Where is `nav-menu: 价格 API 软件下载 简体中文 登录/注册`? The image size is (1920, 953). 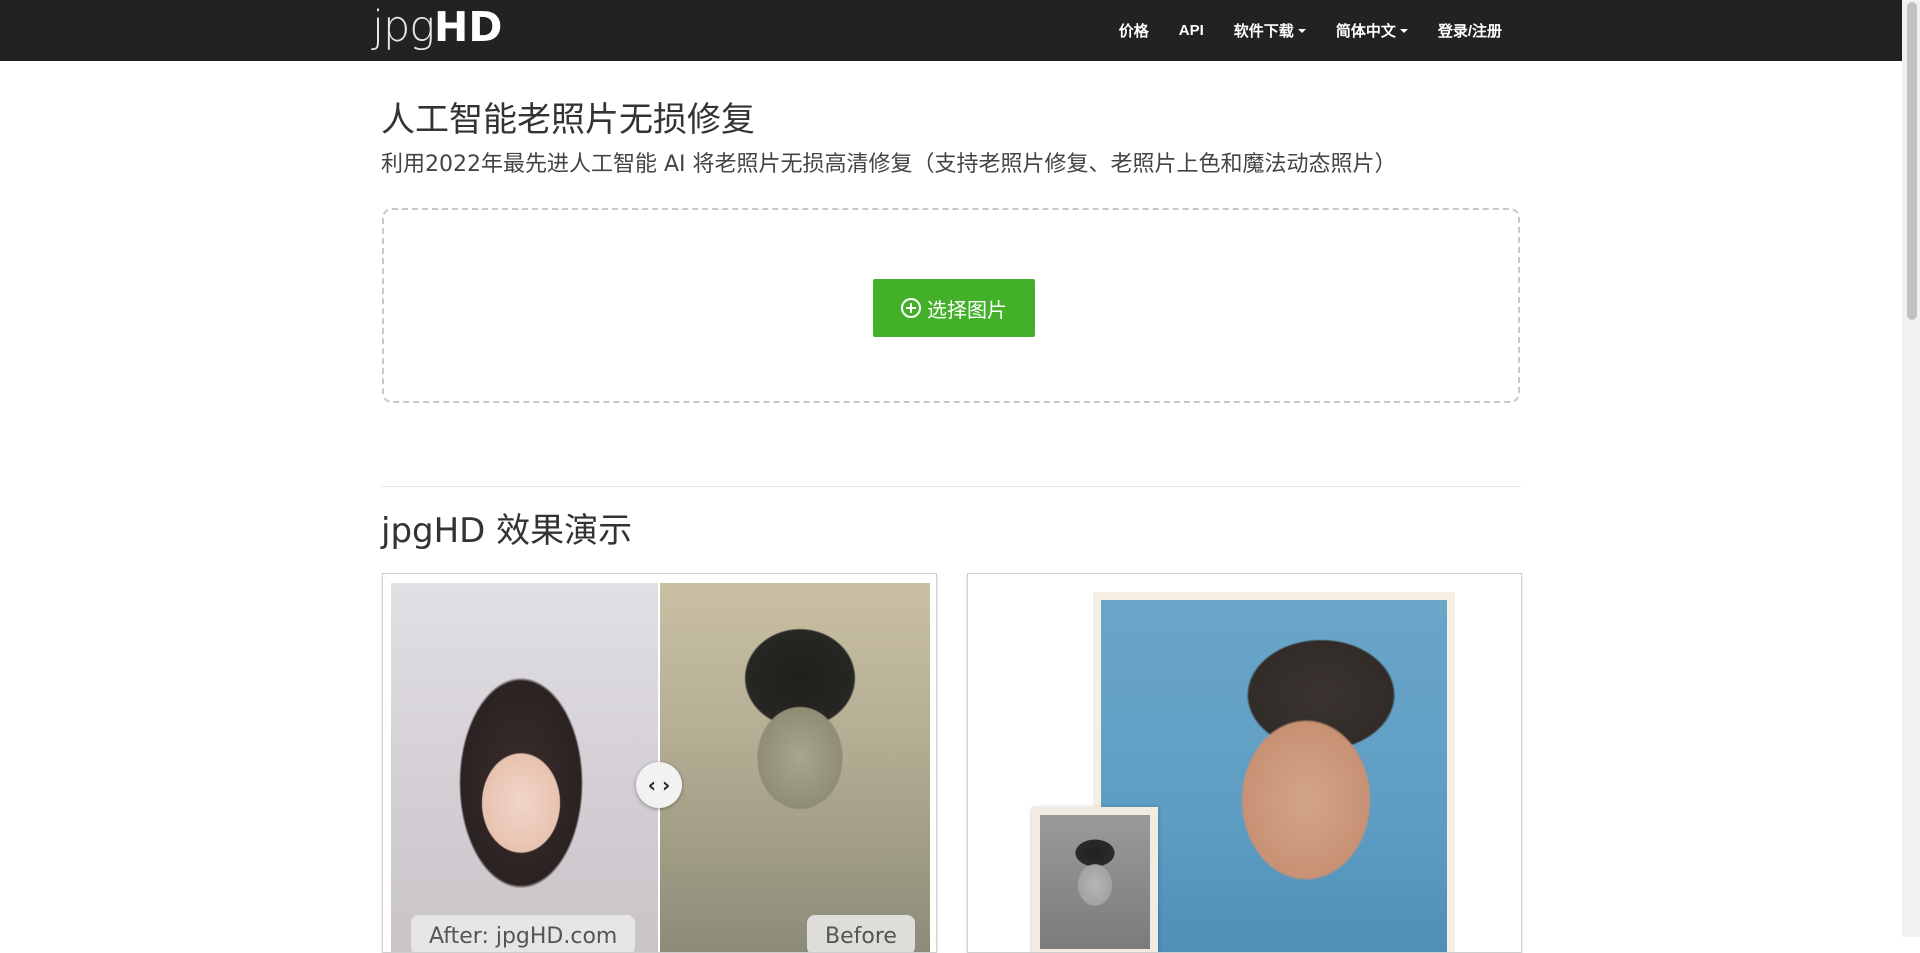
nav-menu: 价格 API 软件下载 简体中文 登录/注册 is located at coordinates (1303, 30).